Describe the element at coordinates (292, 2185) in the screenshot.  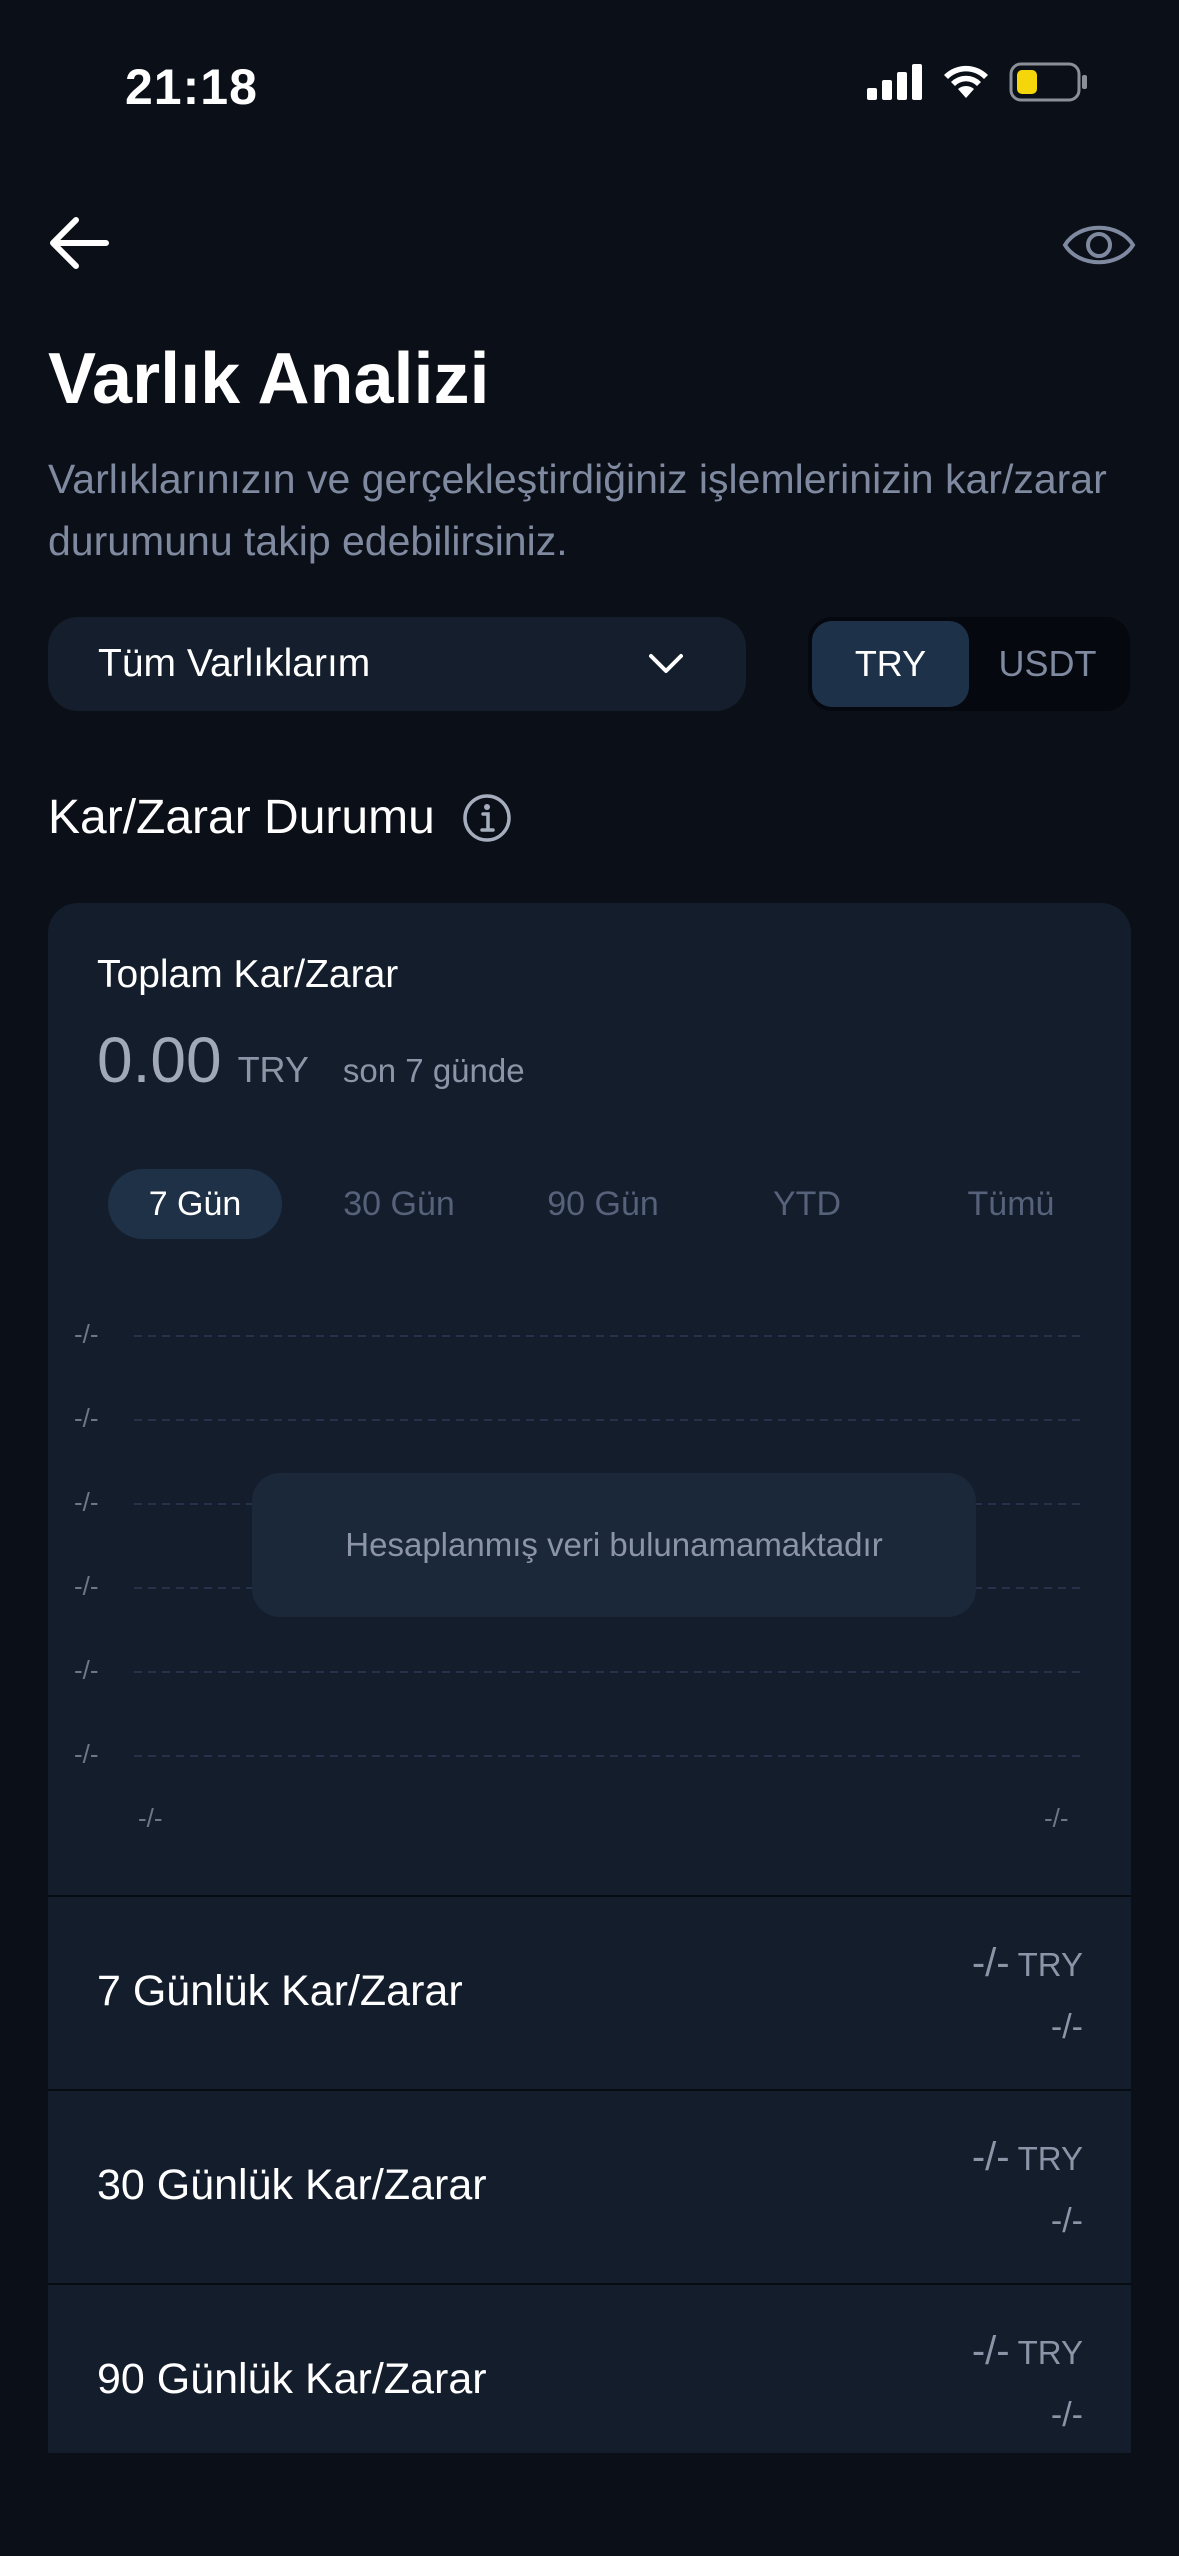
I see `pl-row-label: 30 Günlük Kar/Zarar` at that location.